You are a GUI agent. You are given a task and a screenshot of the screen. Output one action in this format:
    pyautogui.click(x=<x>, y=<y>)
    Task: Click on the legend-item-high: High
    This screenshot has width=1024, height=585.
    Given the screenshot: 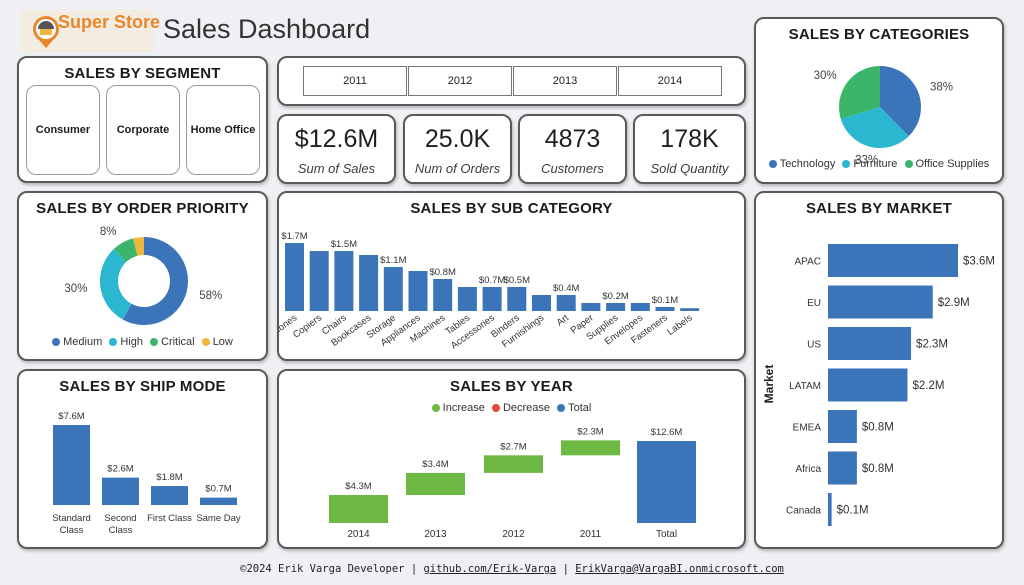 What is the action you would take?
    pyautogui.click(x=126, y=342)
    